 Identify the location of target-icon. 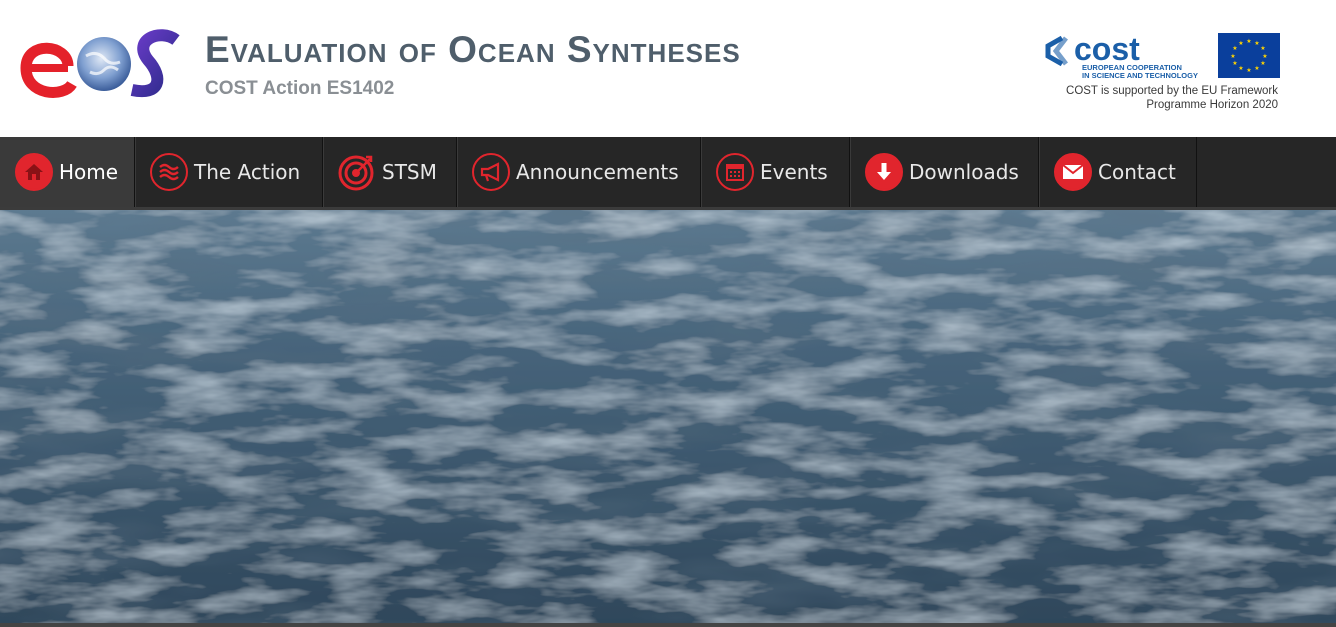
(357, 172).